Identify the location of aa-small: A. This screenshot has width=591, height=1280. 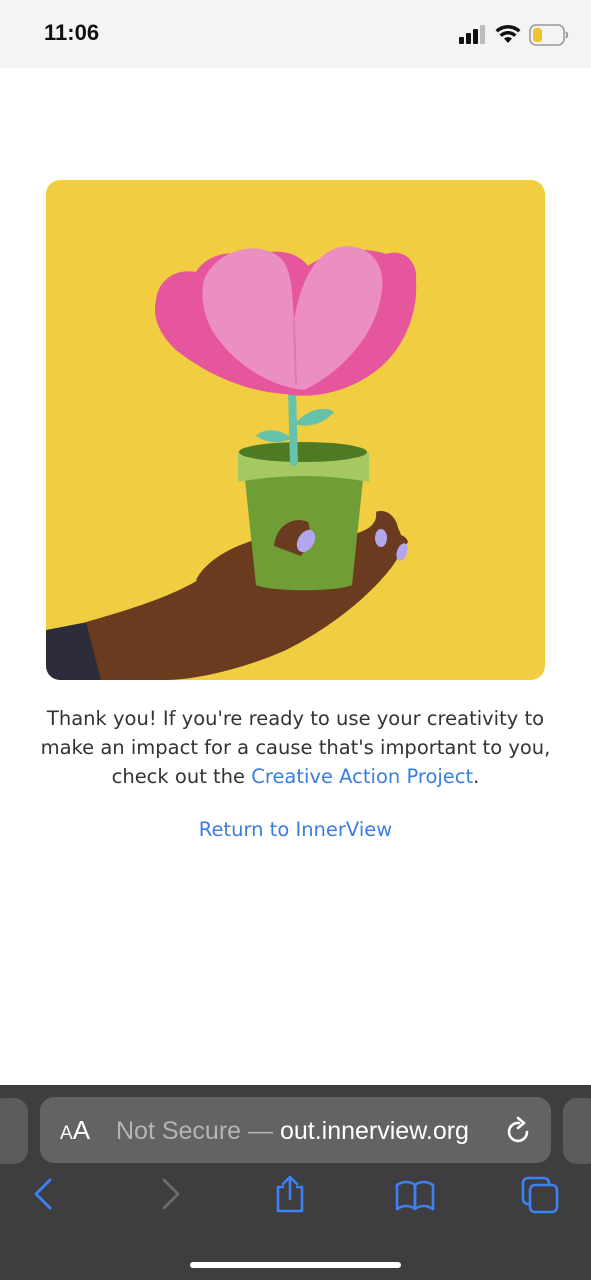
(66, 1133).